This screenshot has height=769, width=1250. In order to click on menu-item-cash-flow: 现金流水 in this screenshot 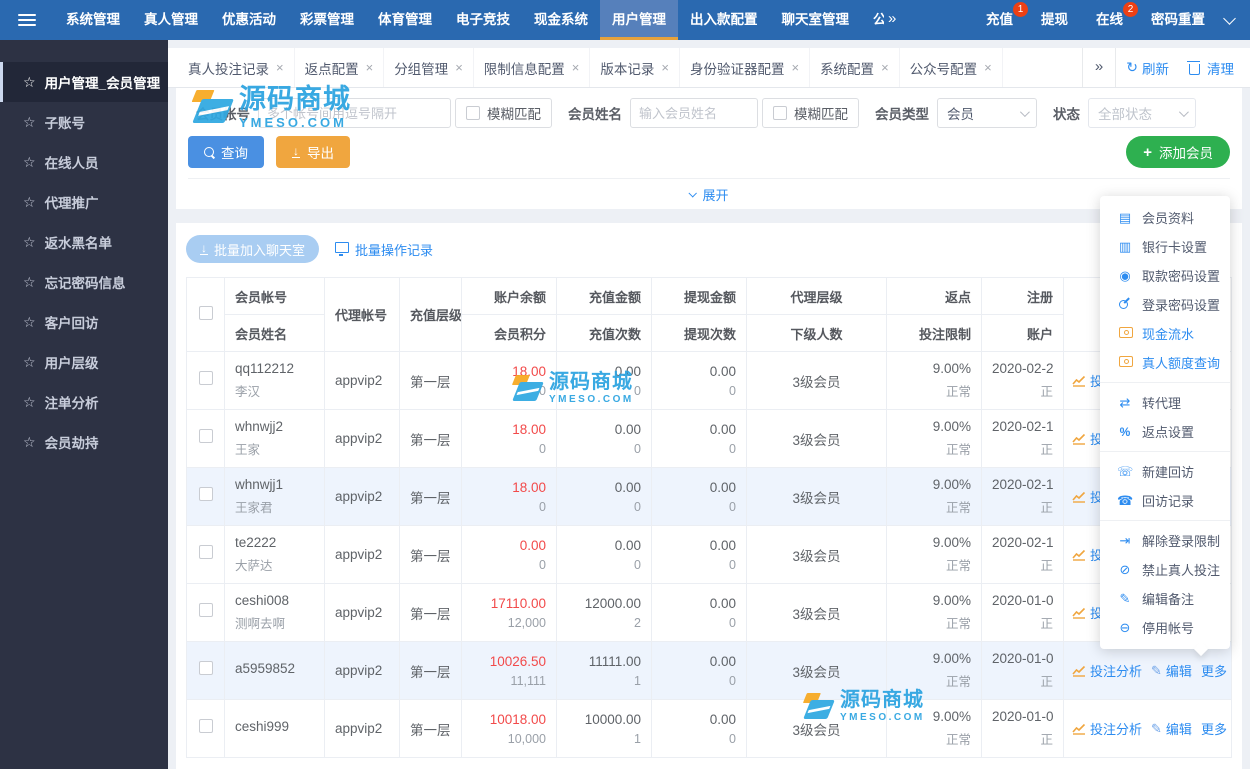, I will do `click(1165, 333)`.